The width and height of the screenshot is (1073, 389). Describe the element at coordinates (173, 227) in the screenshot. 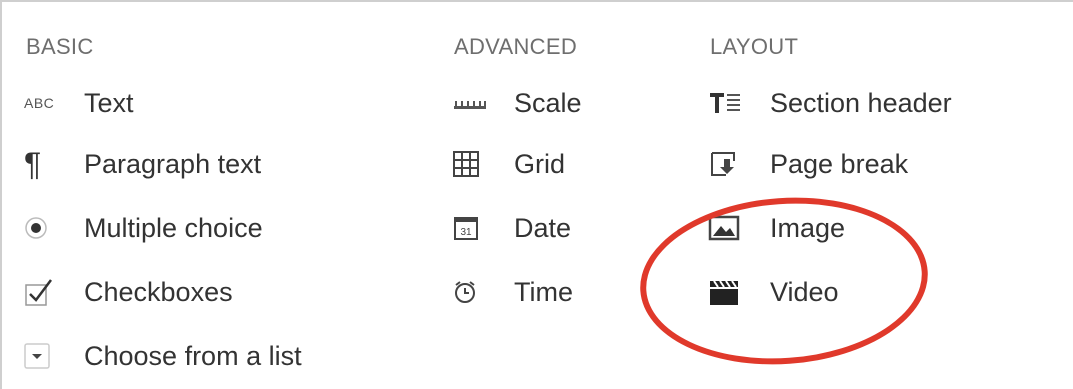

I see `menu-item-label: Multiple choice` at that location.